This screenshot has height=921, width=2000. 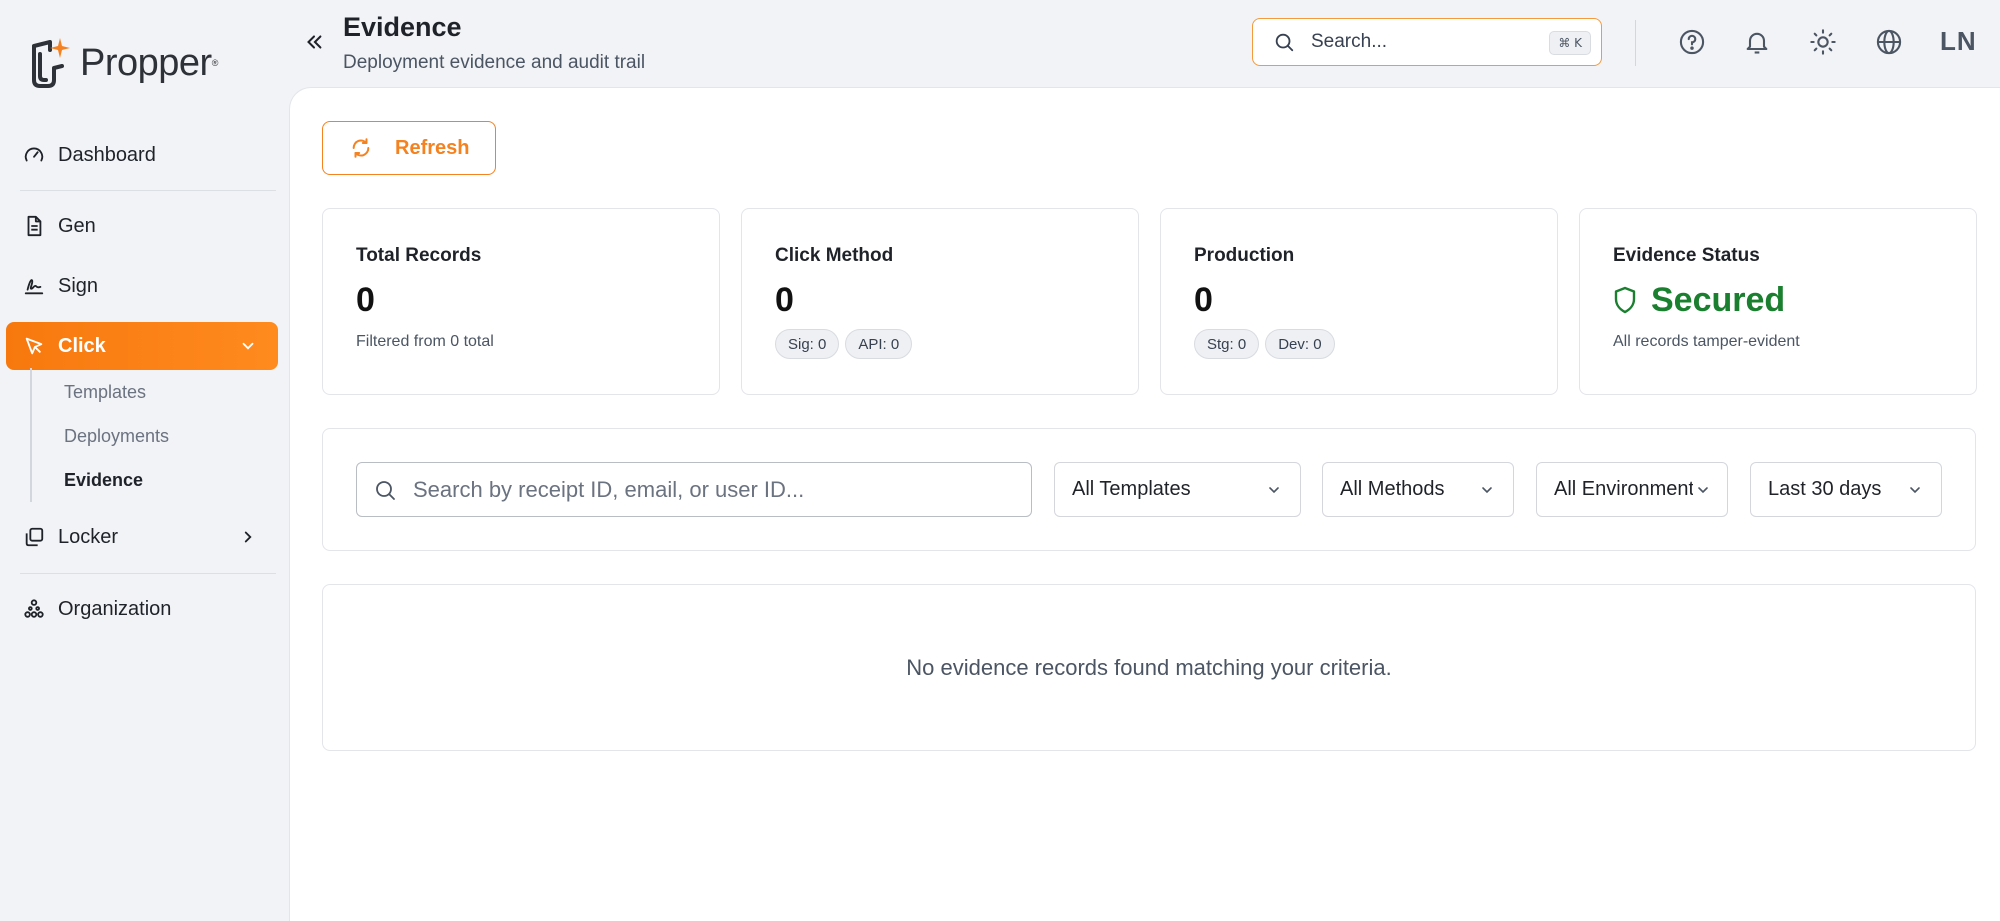 What do you see at coordinates (248, 537) in the screenshot?
I see `chevron-right-icon` at bounding box center [248, 537].